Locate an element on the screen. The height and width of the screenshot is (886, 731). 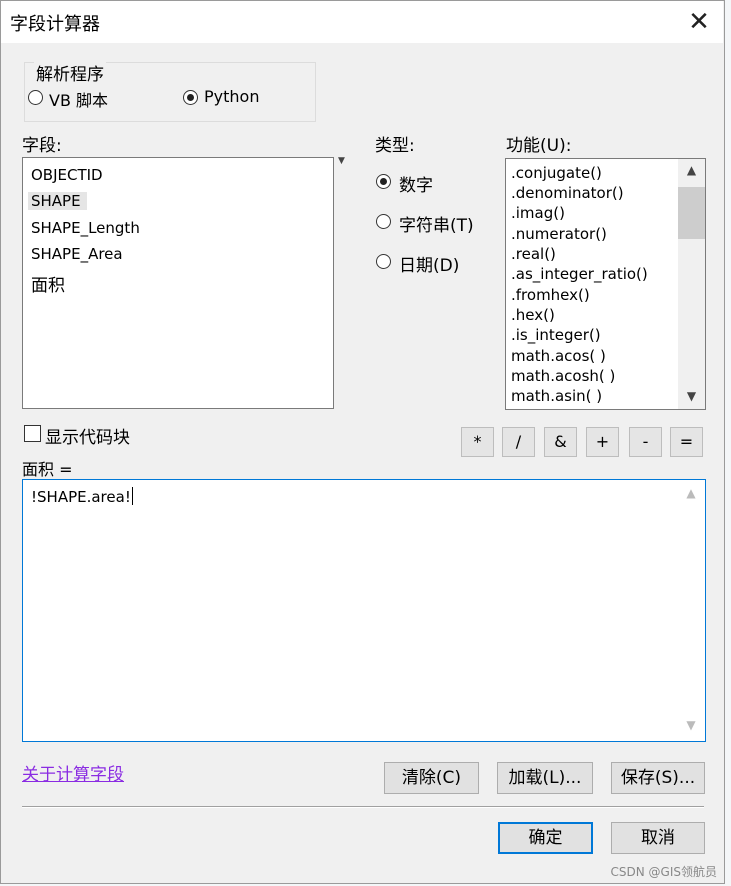
fields-label: 字段: is located at coordinates (42, 146).